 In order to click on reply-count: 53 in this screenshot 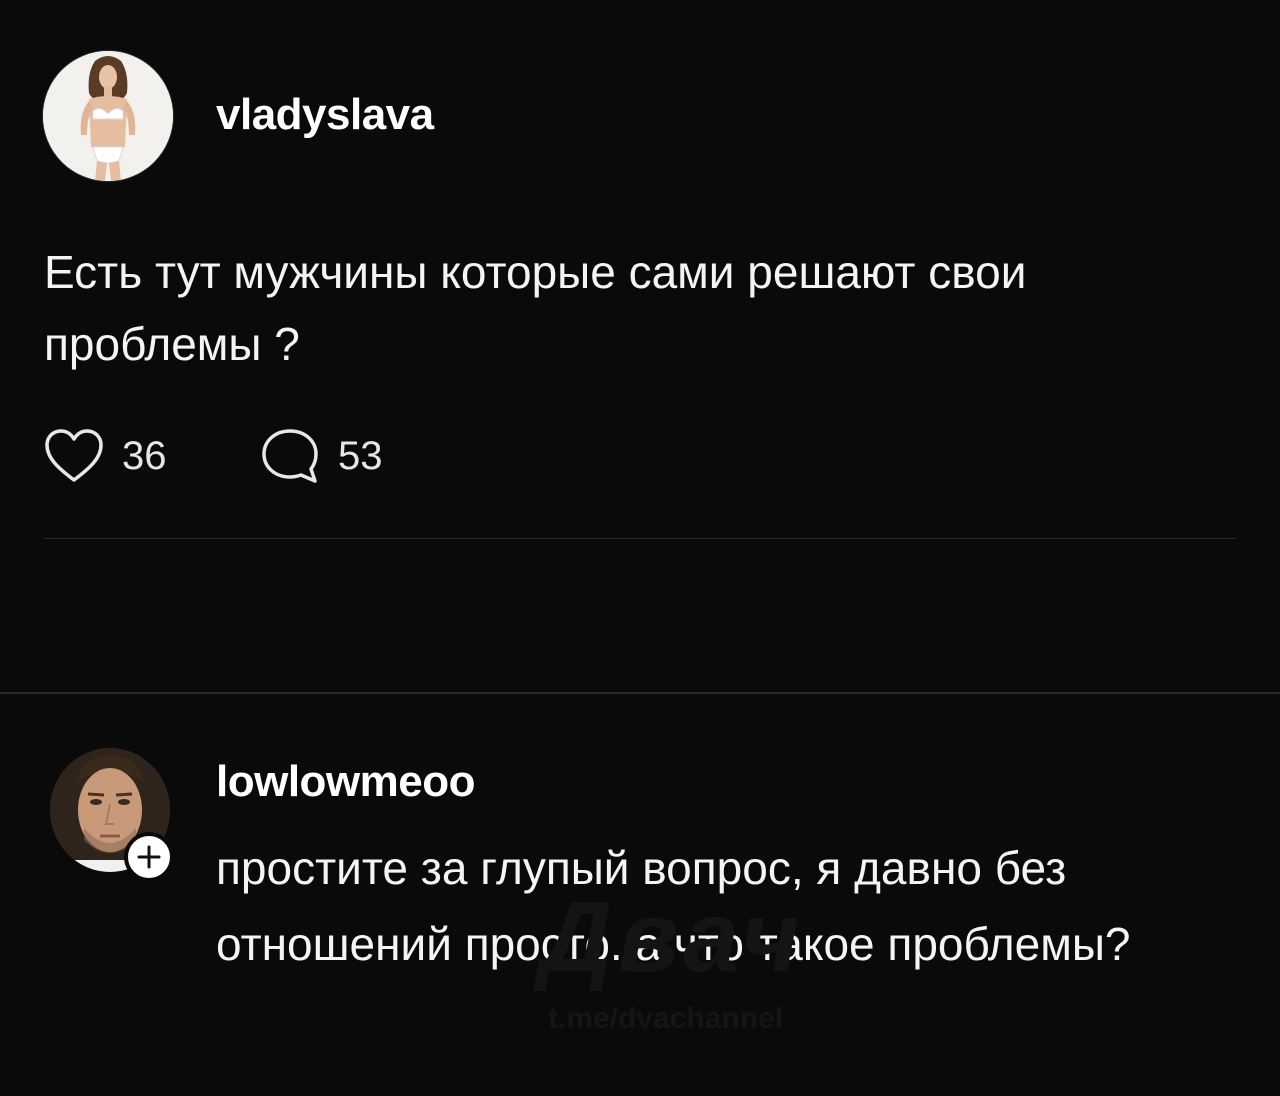, I will do `click(360, 455)`.